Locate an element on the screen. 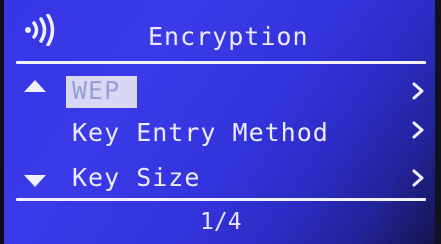  page-title: Encryption is located at coordinates (228, 36).